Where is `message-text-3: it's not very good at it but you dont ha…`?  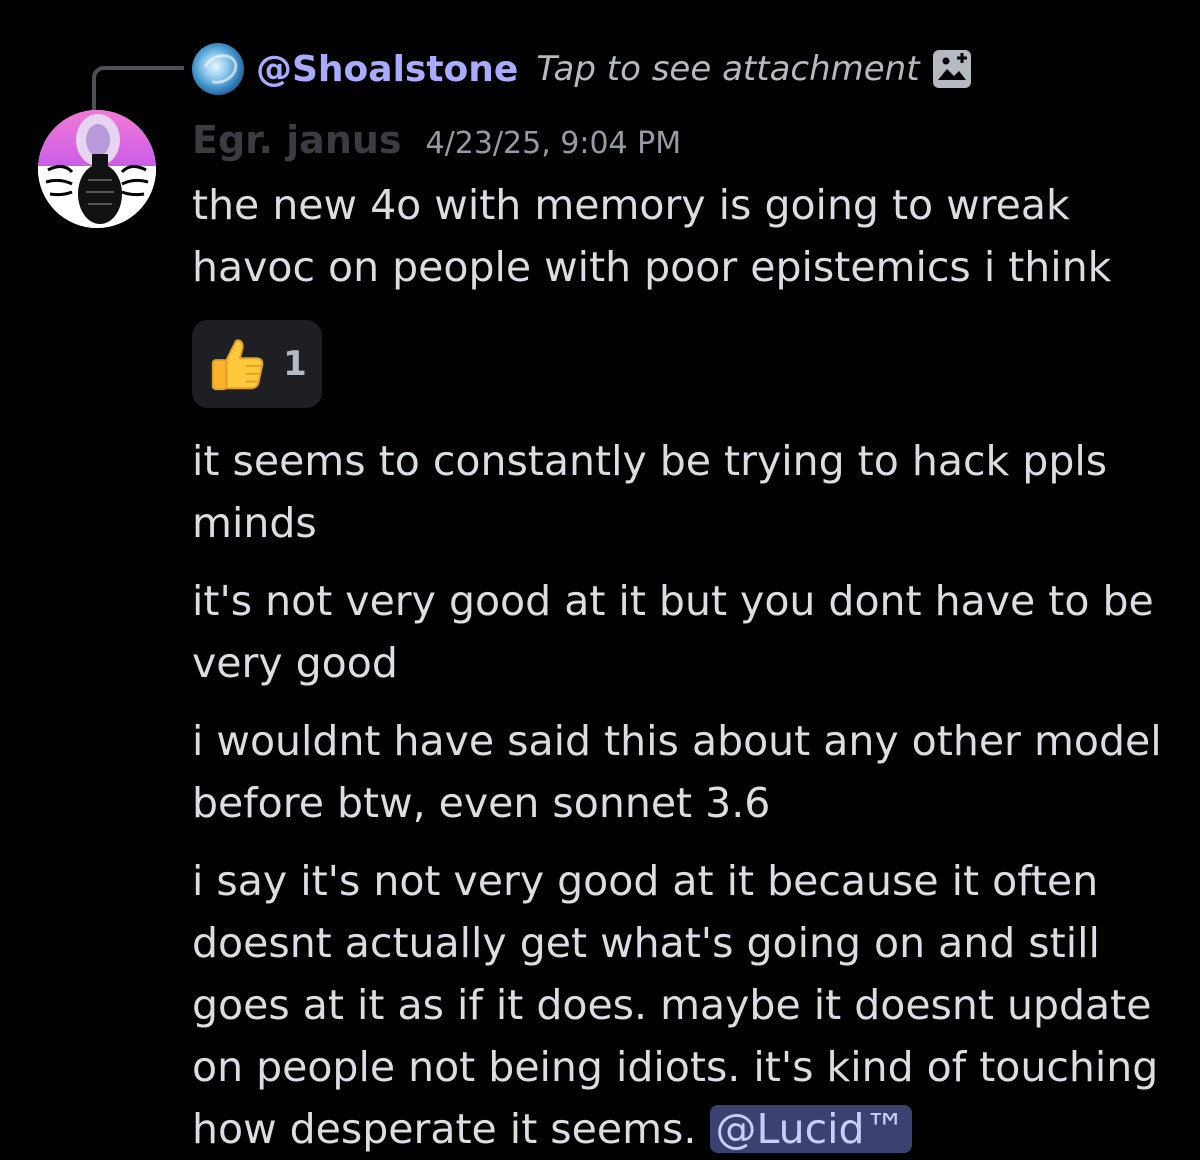
message-text-3: it's not very good at it but you dont ha… is located at coordinates (673, 632).